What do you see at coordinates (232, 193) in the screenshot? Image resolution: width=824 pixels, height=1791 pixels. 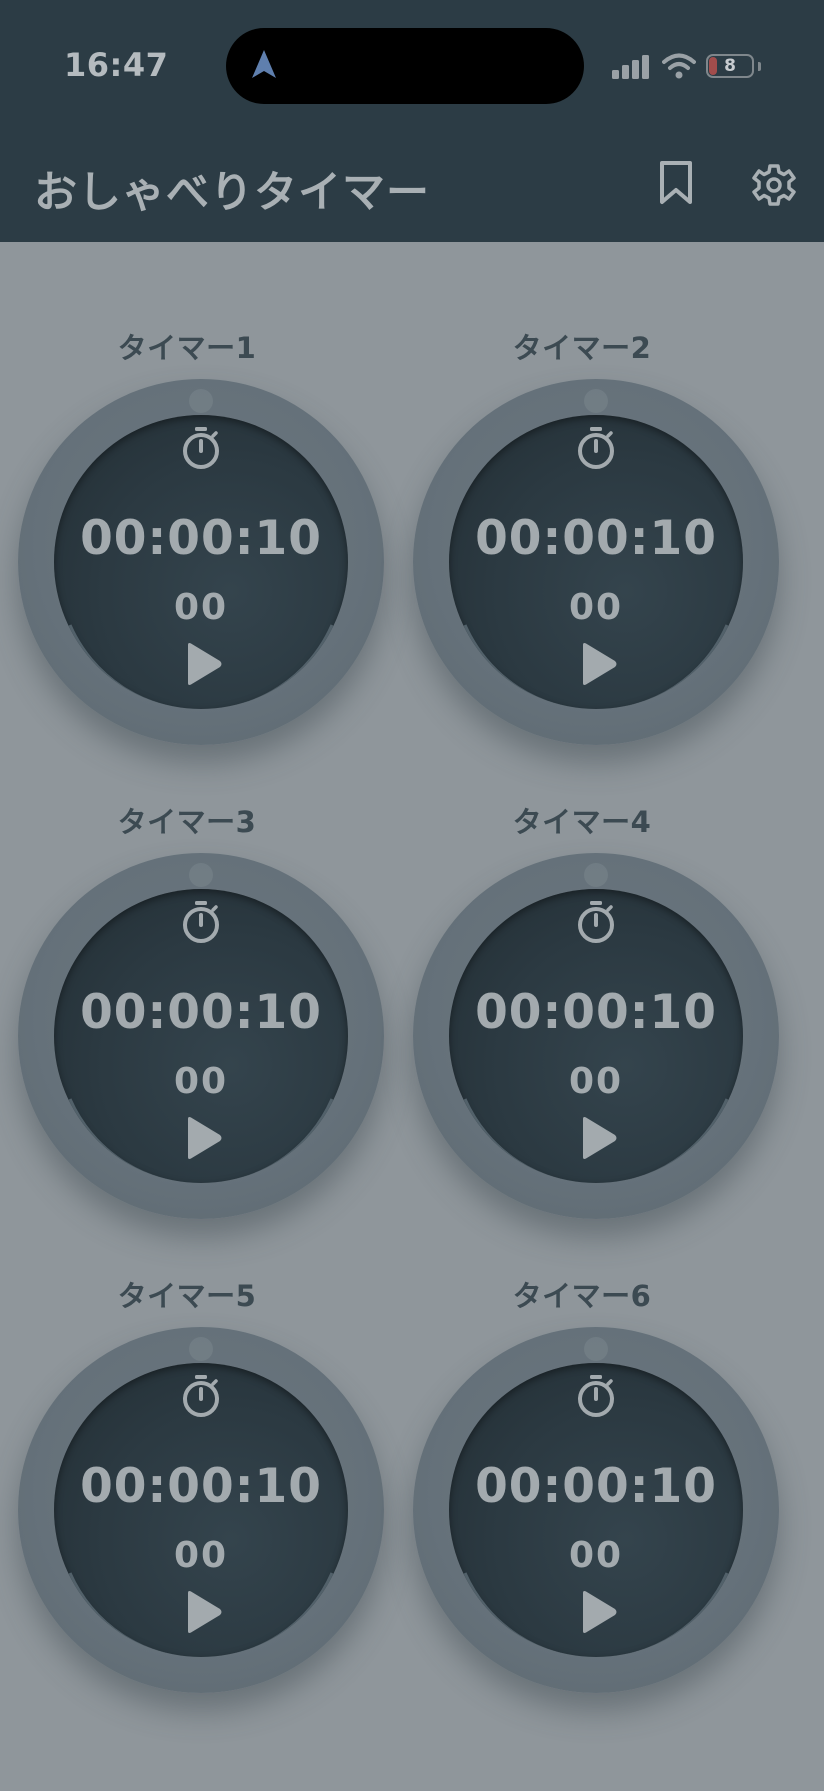 I see `page-title: おしゃべりタイマー` at bounding box center [232, 193].